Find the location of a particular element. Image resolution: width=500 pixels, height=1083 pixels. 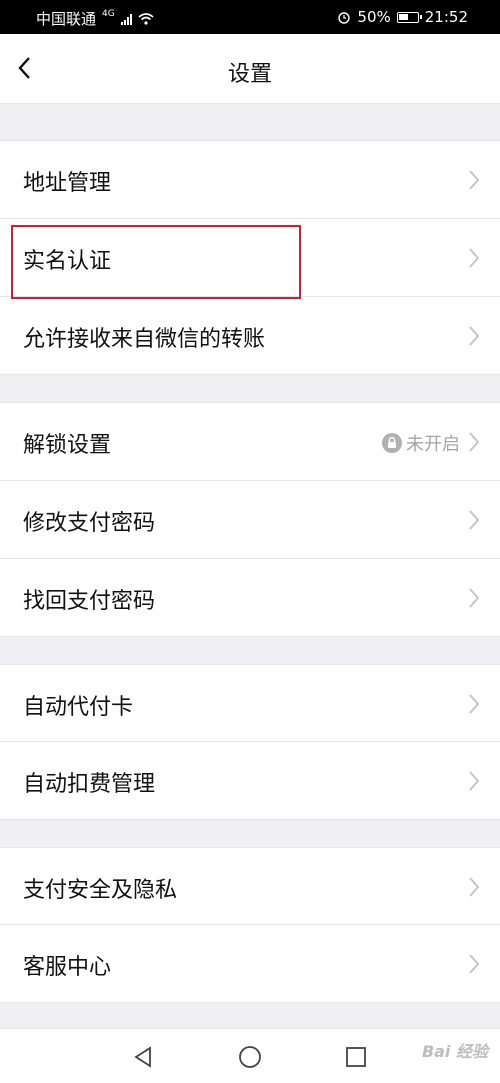

network-type: 4G is located at coordinates (108, 13).